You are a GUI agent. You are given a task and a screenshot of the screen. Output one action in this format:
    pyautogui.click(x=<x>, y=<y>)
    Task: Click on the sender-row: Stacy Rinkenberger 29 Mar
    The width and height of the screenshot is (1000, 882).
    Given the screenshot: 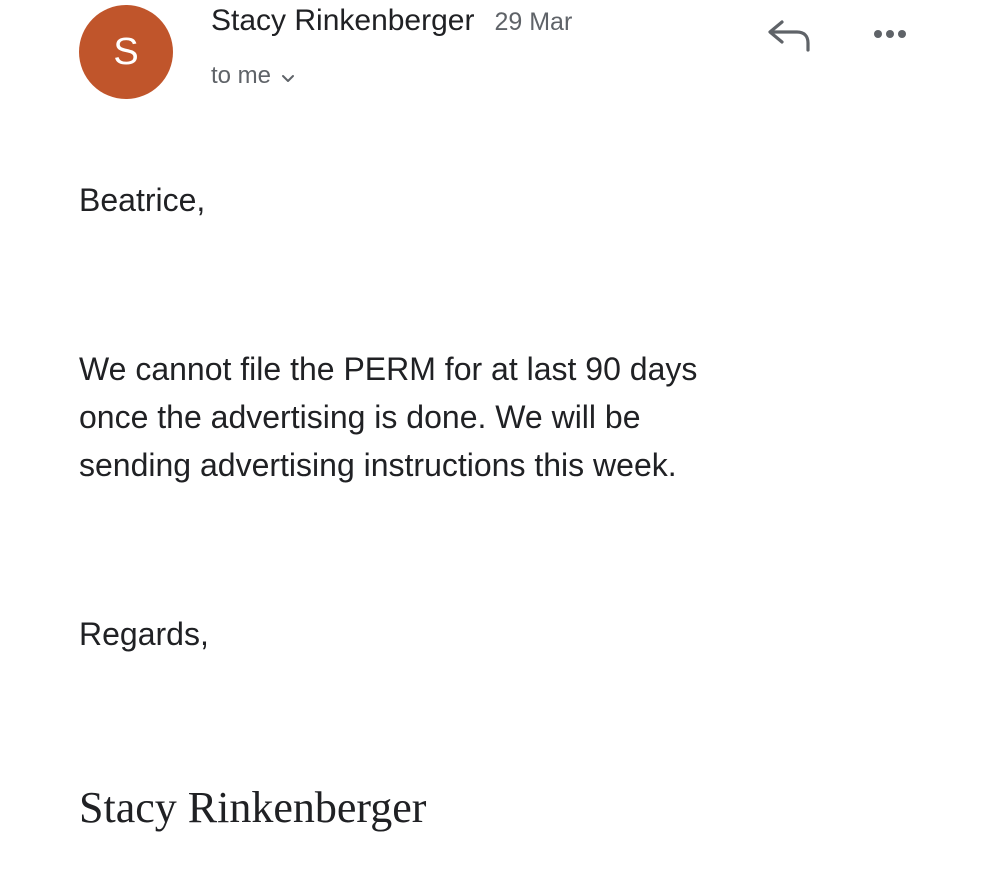 What is the action you would take?
    pyautogui.click(x=391, y=21)
    